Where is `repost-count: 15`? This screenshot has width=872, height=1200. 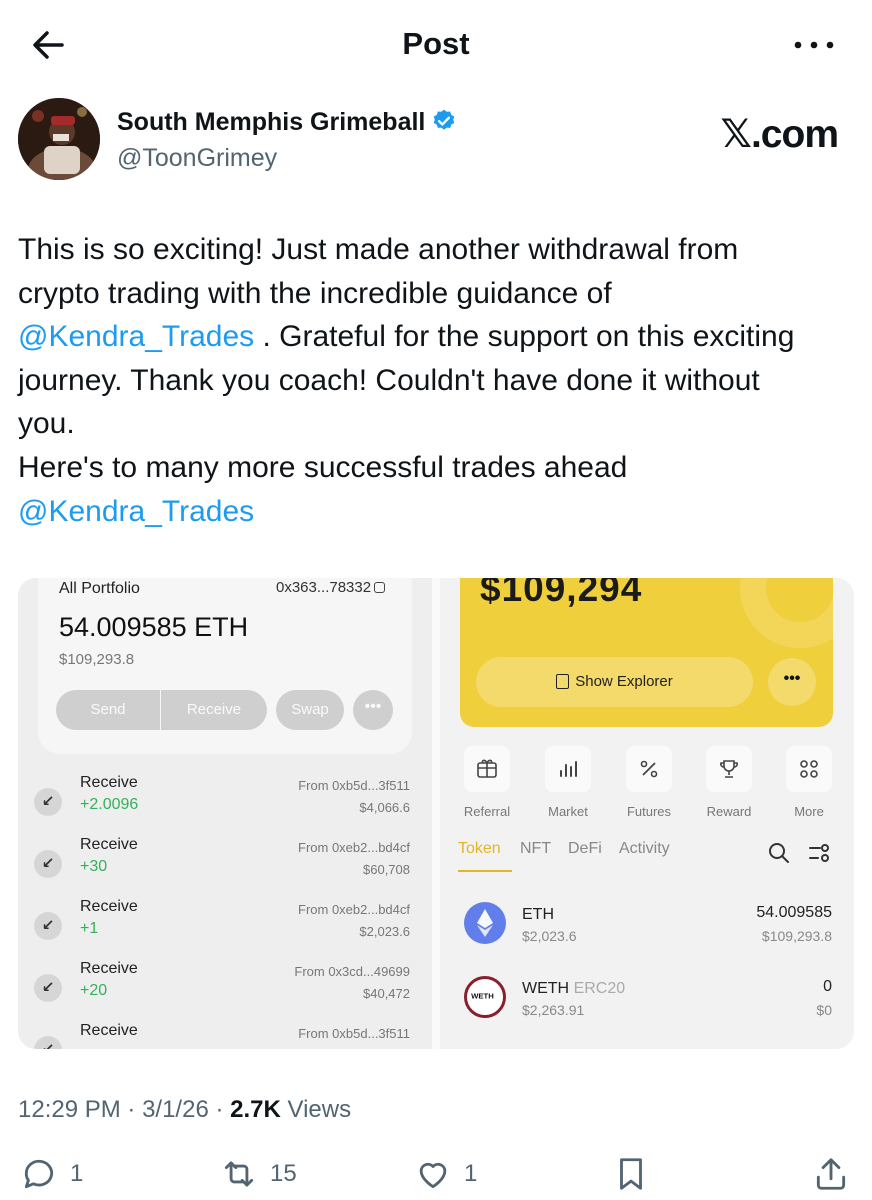 repost-count: 15 is located at coordinates (283, 1173).